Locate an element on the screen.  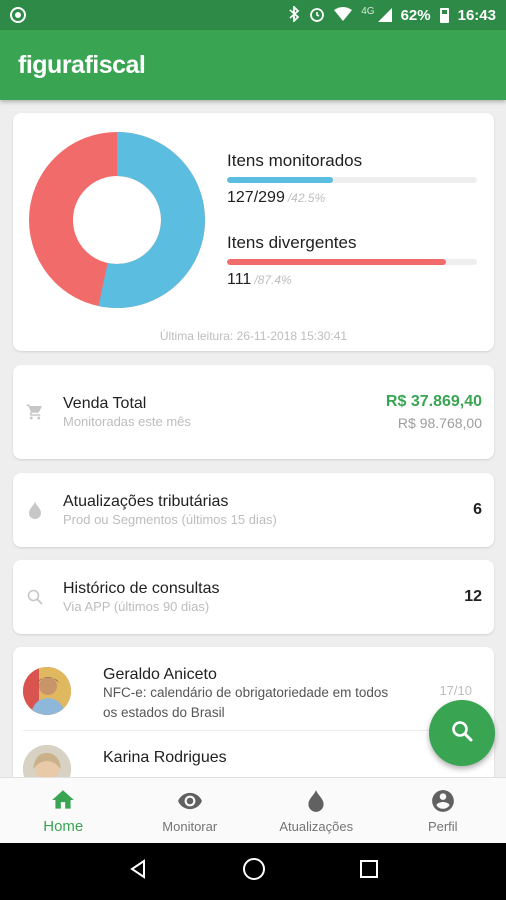
divergent-count: 111 is located at coordinates (239, 279).